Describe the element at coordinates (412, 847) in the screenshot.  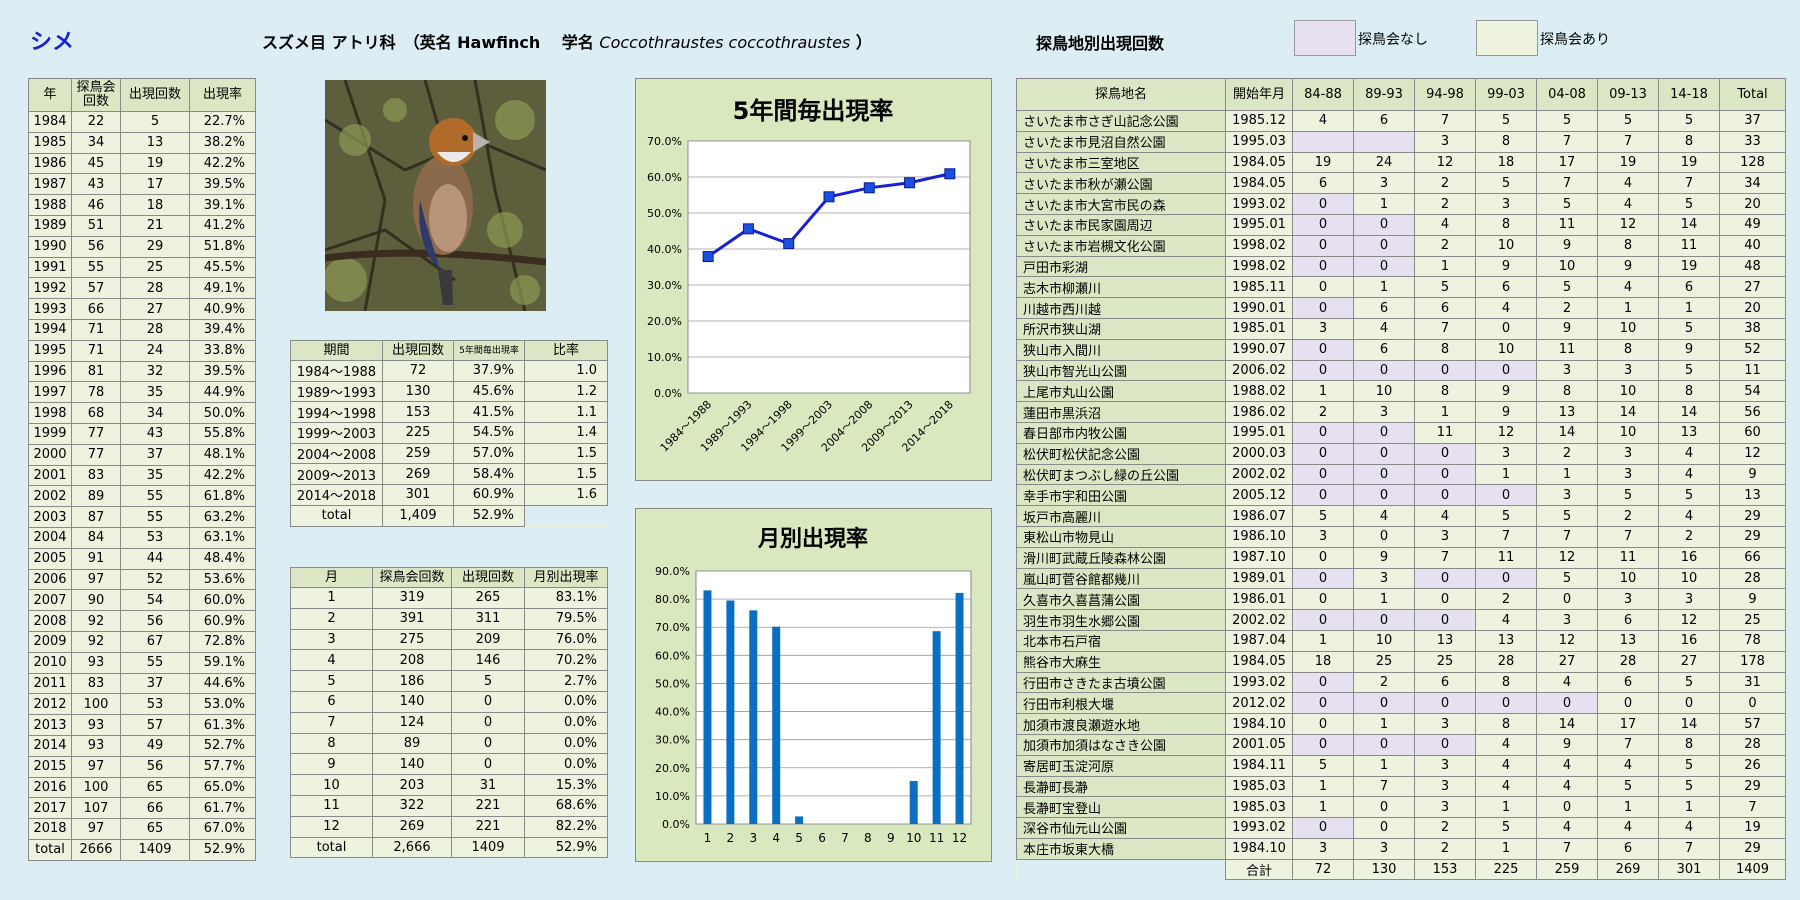
I see `monthly-cell: 2,666` at that location.